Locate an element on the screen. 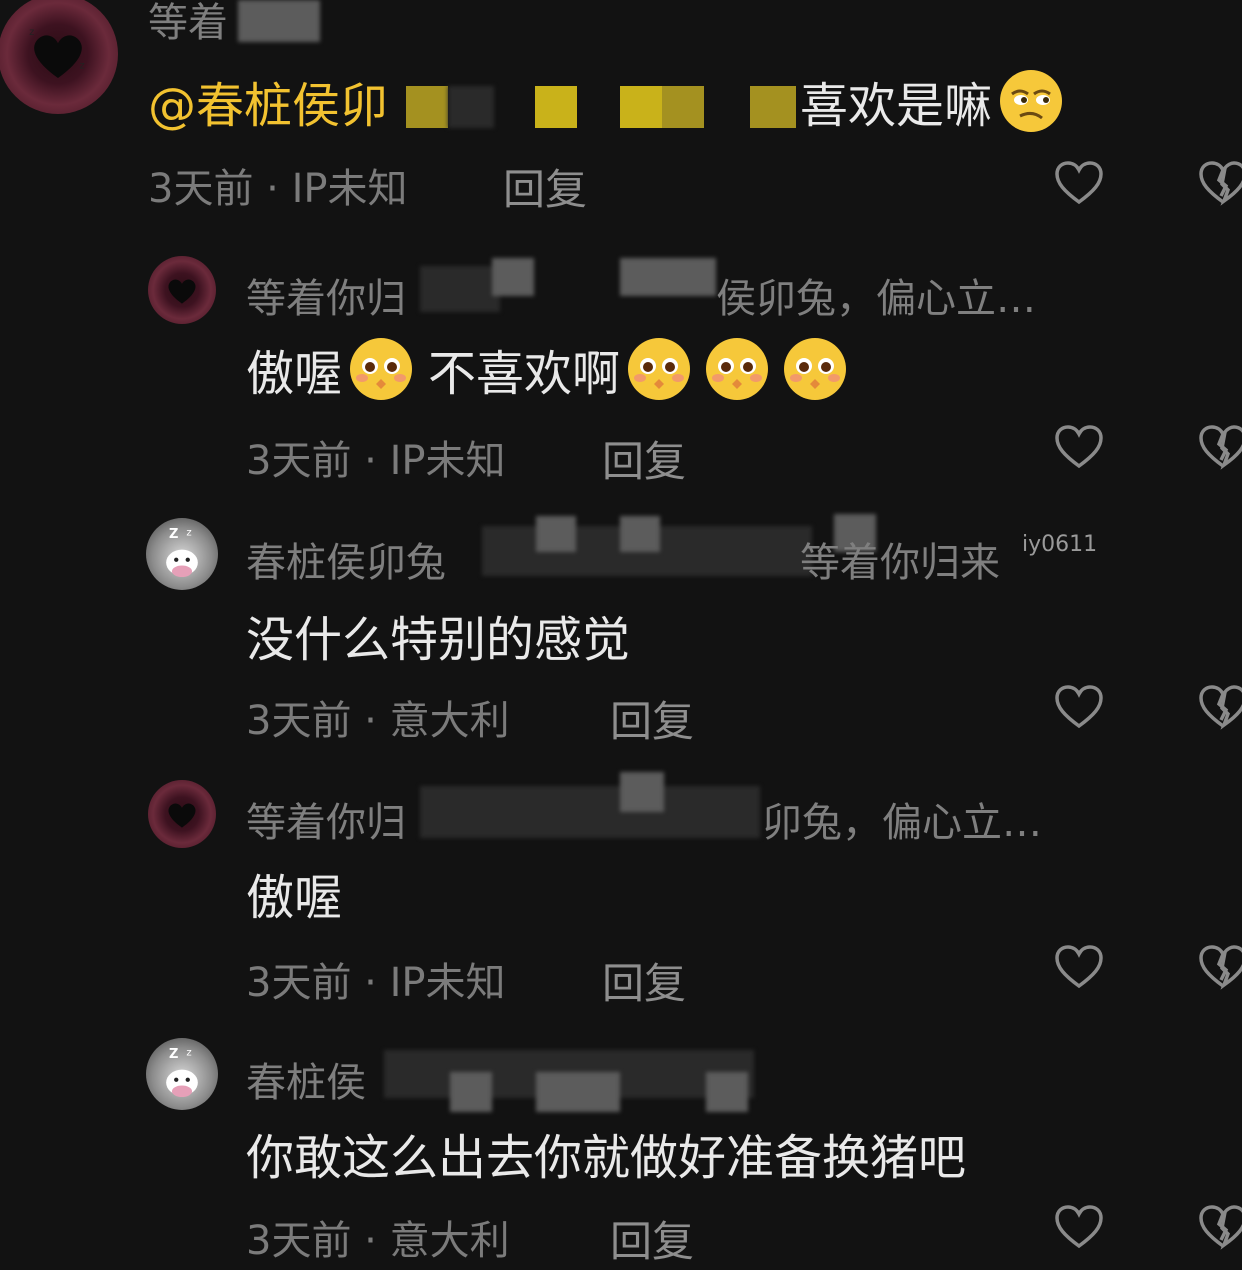 The width and height of the screenshot is (1242, 1270). comment-username: 春桩侯卯兔 is located at coordinates (346, 559).